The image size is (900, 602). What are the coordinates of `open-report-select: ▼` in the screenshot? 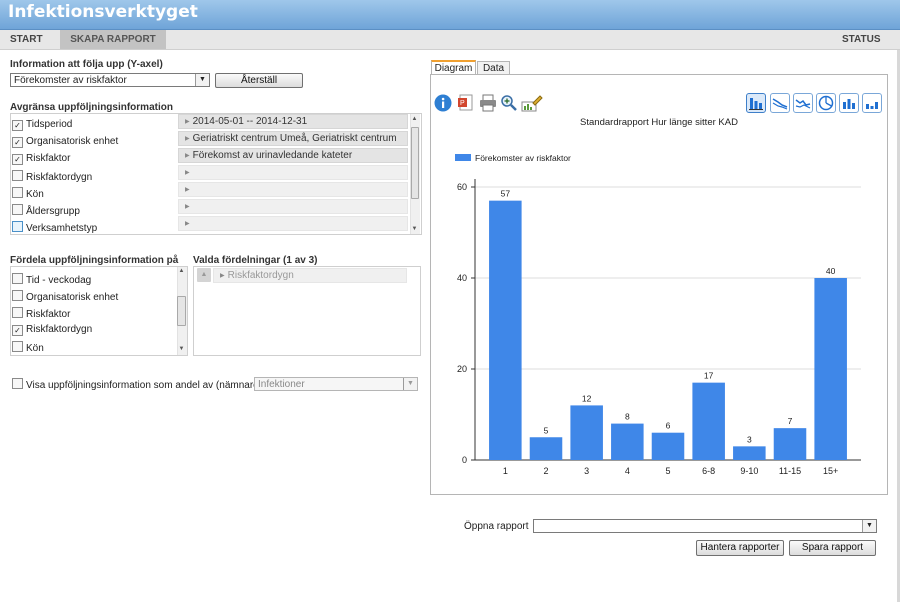 It's located at (705, 526).